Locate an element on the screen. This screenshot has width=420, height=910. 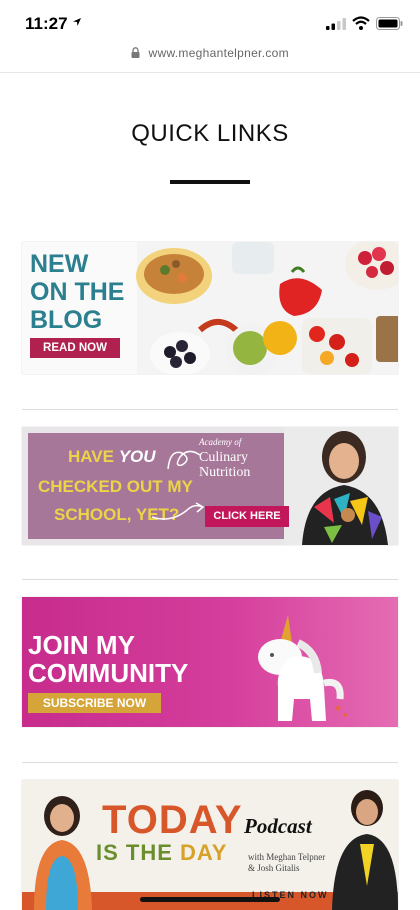
read-now-button: READ NOW is located at coordinates (75, 348).